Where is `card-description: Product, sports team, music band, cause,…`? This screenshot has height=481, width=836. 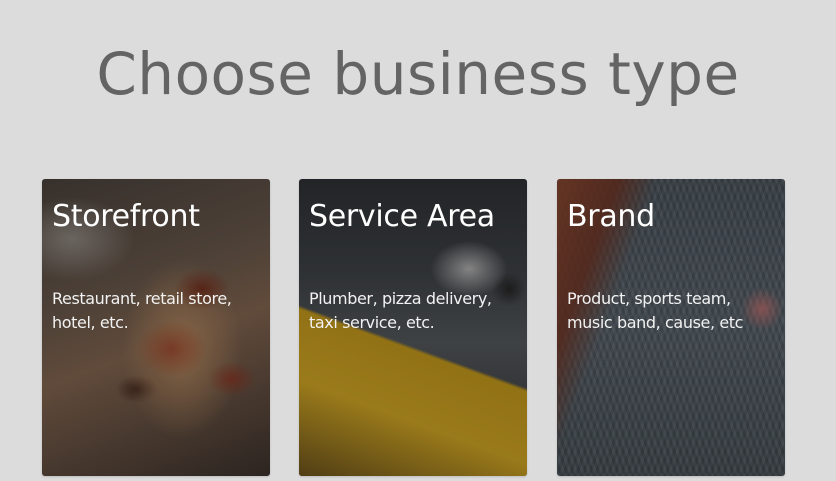
card-description: Product, sports team, music band, cause,… is located at coordinates (655, 310).